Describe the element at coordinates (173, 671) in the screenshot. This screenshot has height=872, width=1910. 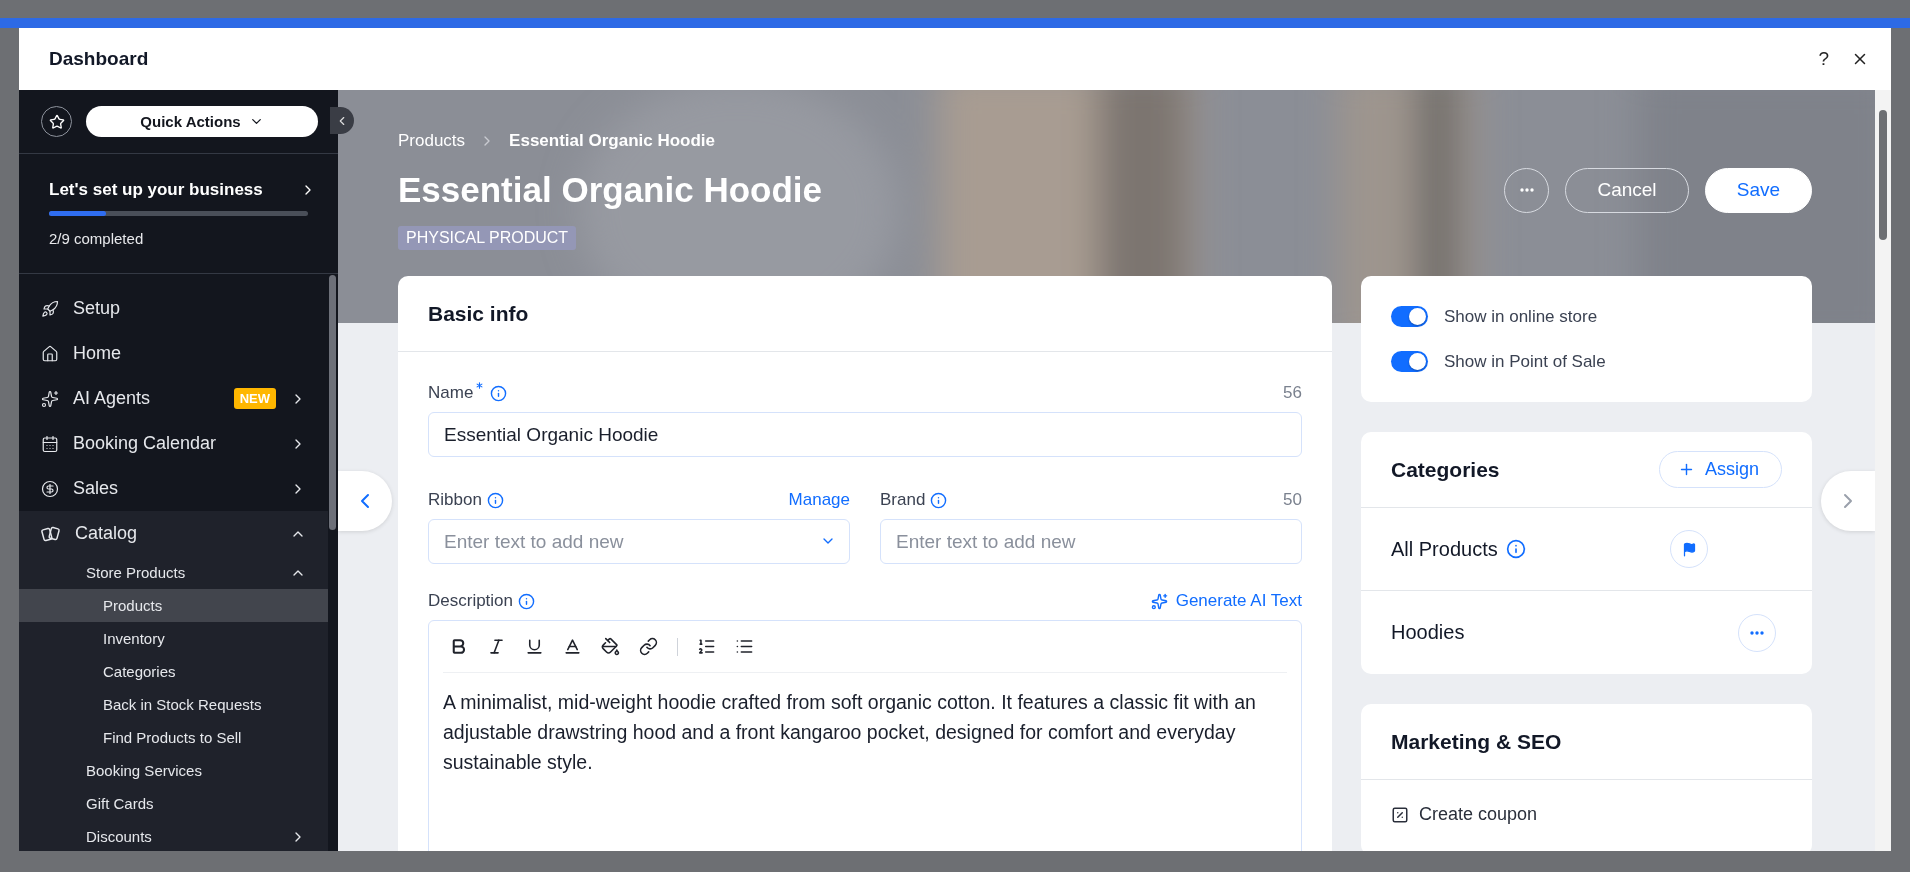
I see `sidebar-item: Categories` at that location.